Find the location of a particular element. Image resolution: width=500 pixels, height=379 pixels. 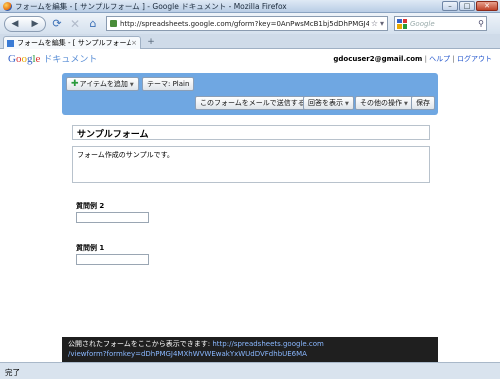

question-label: 質問例 1 is located at coordinates (90, 248).